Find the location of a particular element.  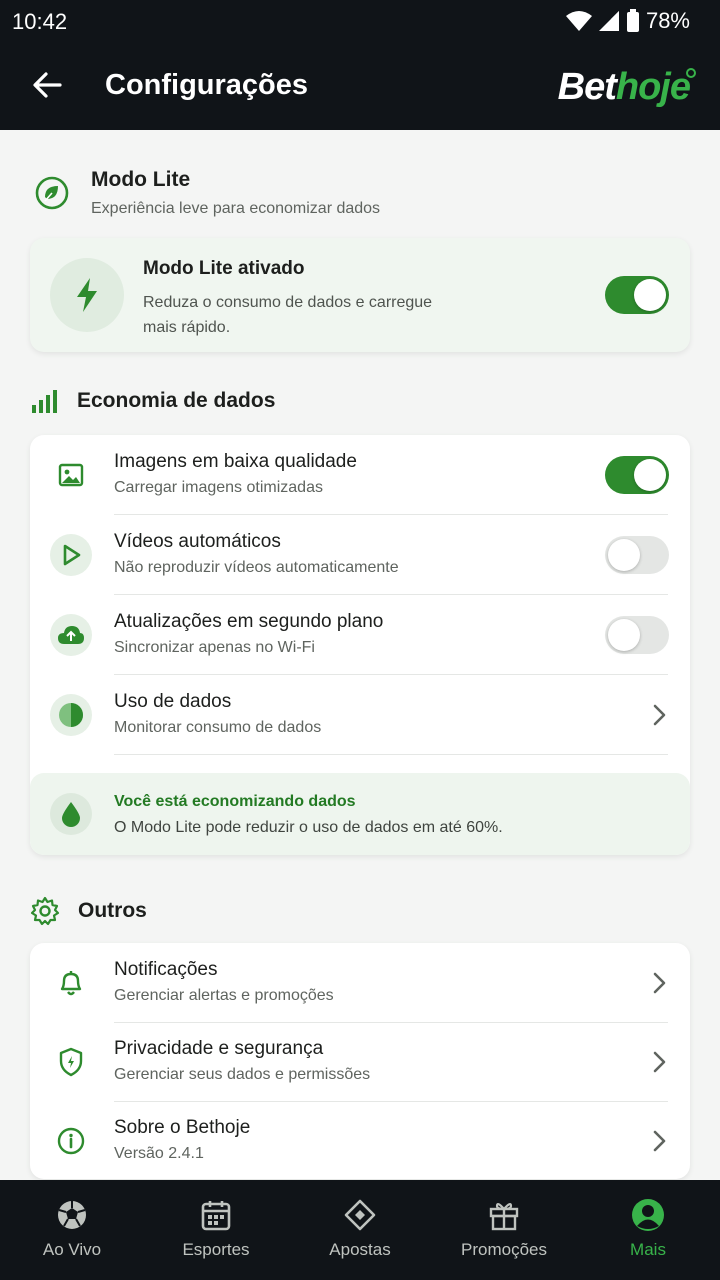

setting-label: Atualizações em segundo plano is located at coordinates (249, 621).